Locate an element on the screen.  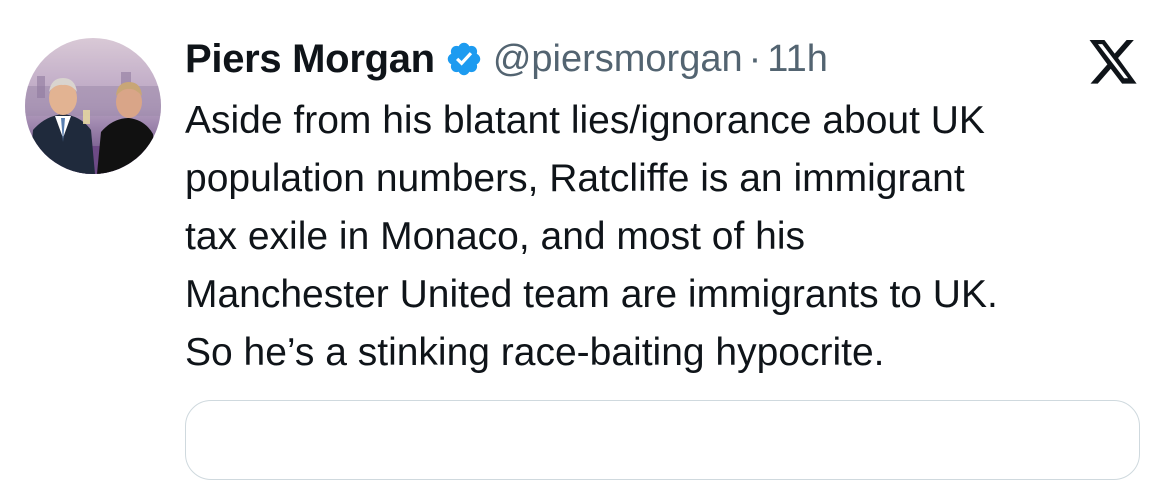
tweet-header: Piers Morgan @piersmorgan · 11h is located at coordinates (506, 59).